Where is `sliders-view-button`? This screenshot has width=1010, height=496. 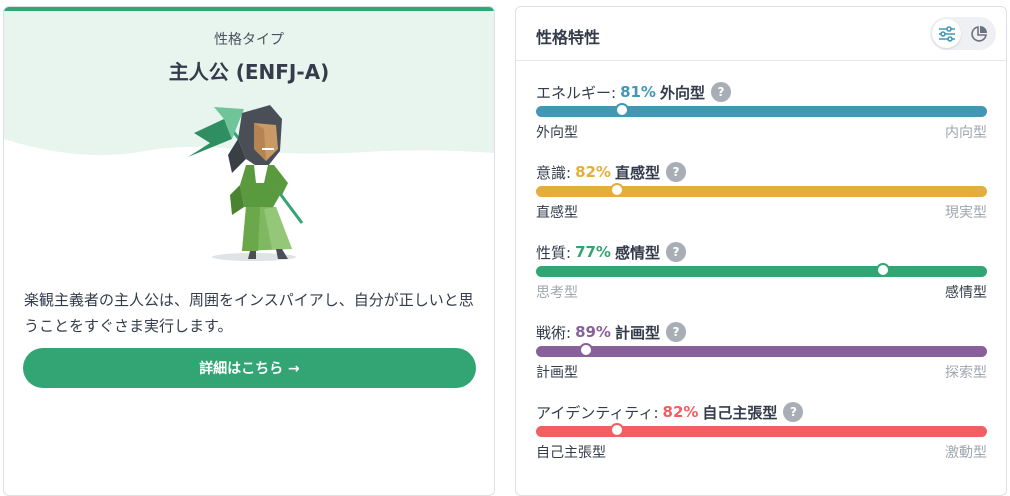
sliders-view-button is located at coordinates (946, 33).